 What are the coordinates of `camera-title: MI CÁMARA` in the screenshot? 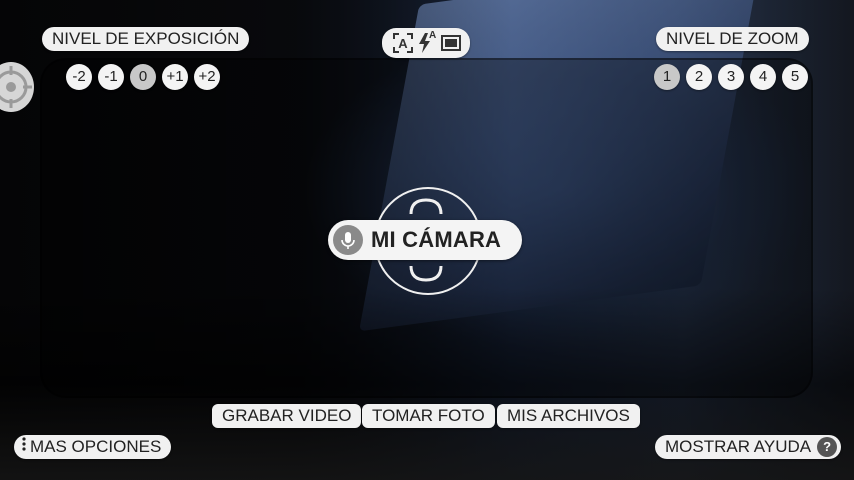 It's located at (436, 239).